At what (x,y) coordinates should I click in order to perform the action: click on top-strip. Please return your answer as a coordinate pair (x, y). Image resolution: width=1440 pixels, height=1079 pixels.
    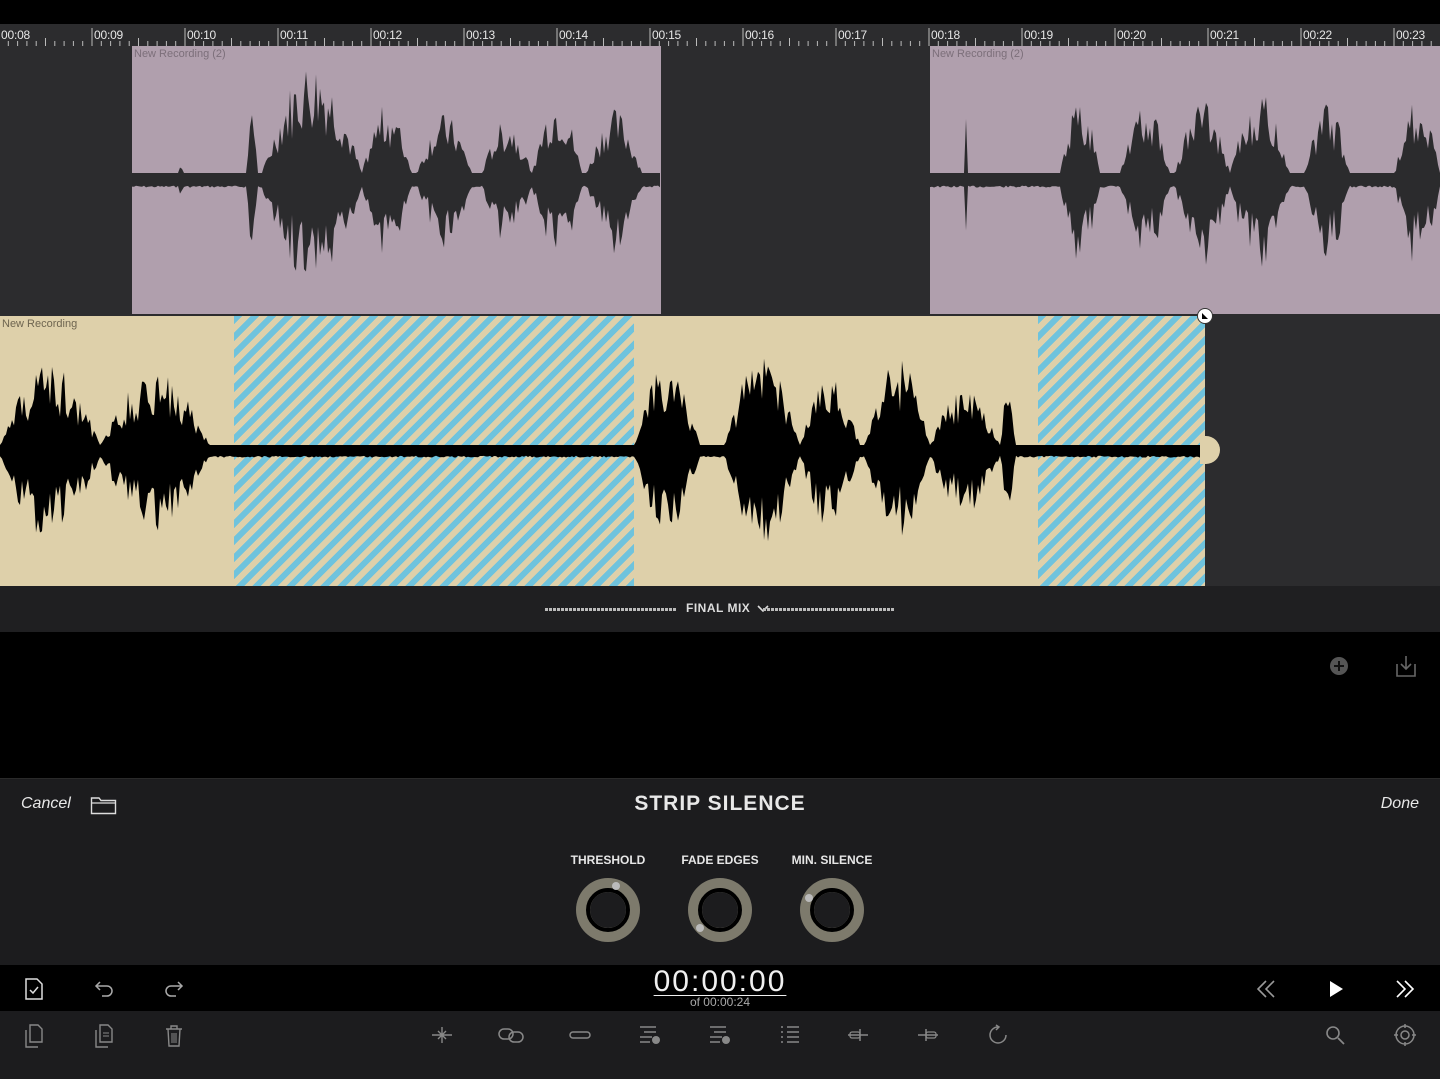
    Looking at the image, I should click on (720, 12).